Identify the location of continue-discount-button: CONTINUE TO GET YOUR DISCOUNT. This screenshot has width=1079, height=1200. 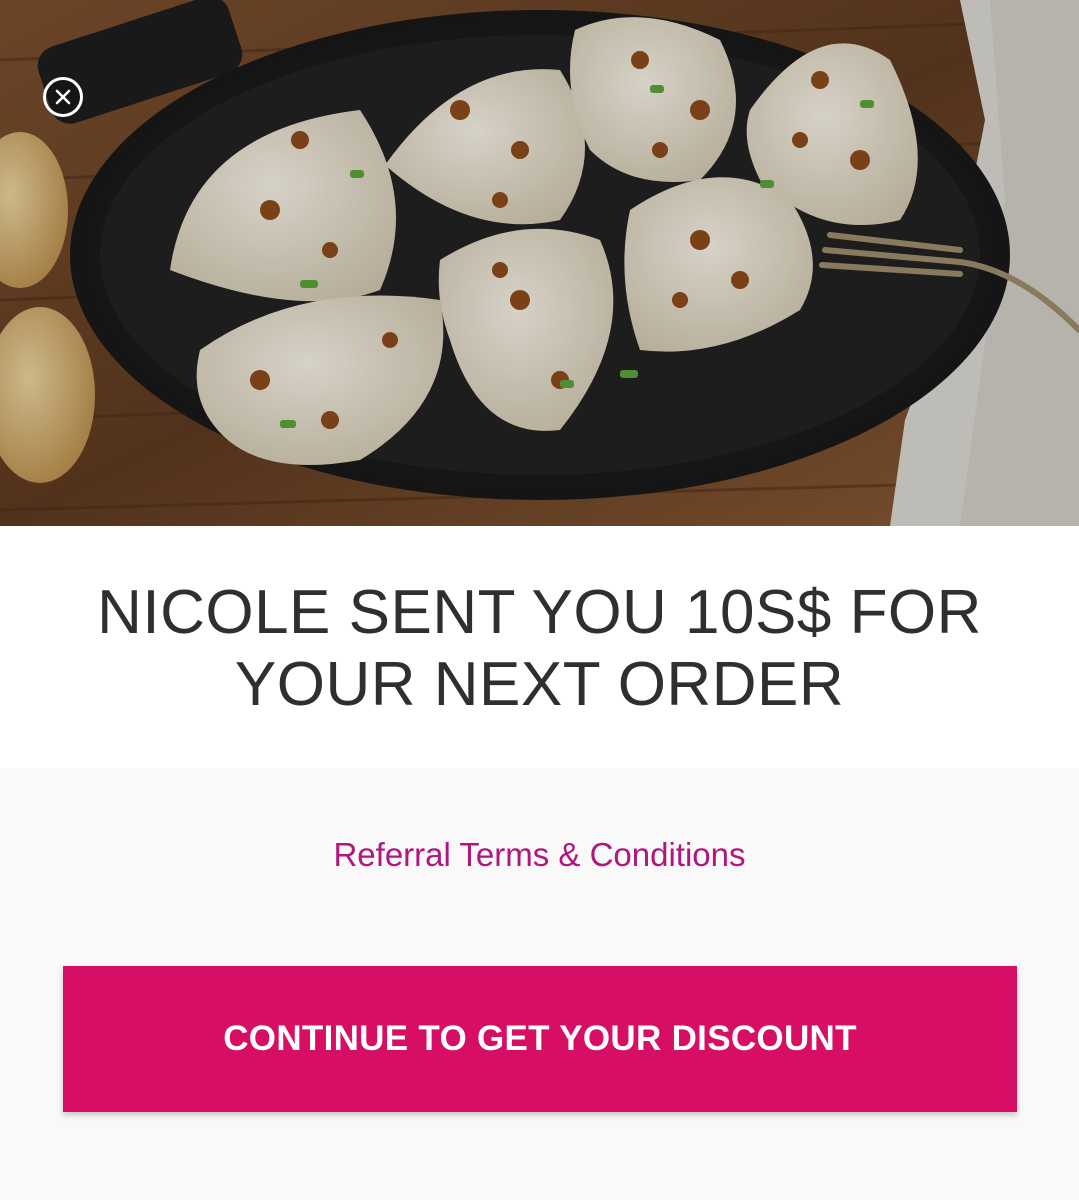
(540, 1039).